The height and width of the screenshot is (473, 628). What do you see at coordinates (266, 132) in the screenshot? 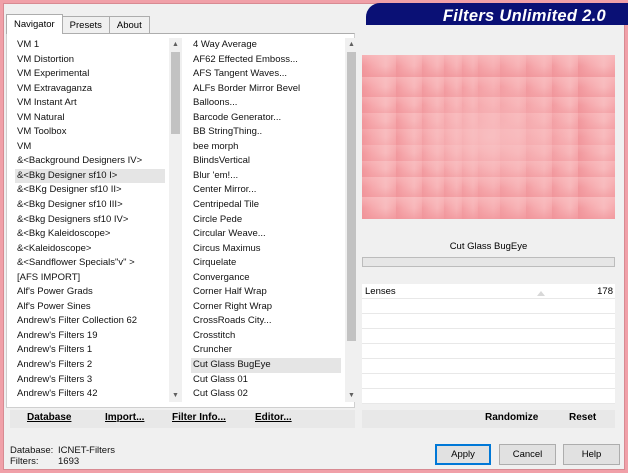
I see `filter-item: BB StringThing..` at bounding box center [266, 132].